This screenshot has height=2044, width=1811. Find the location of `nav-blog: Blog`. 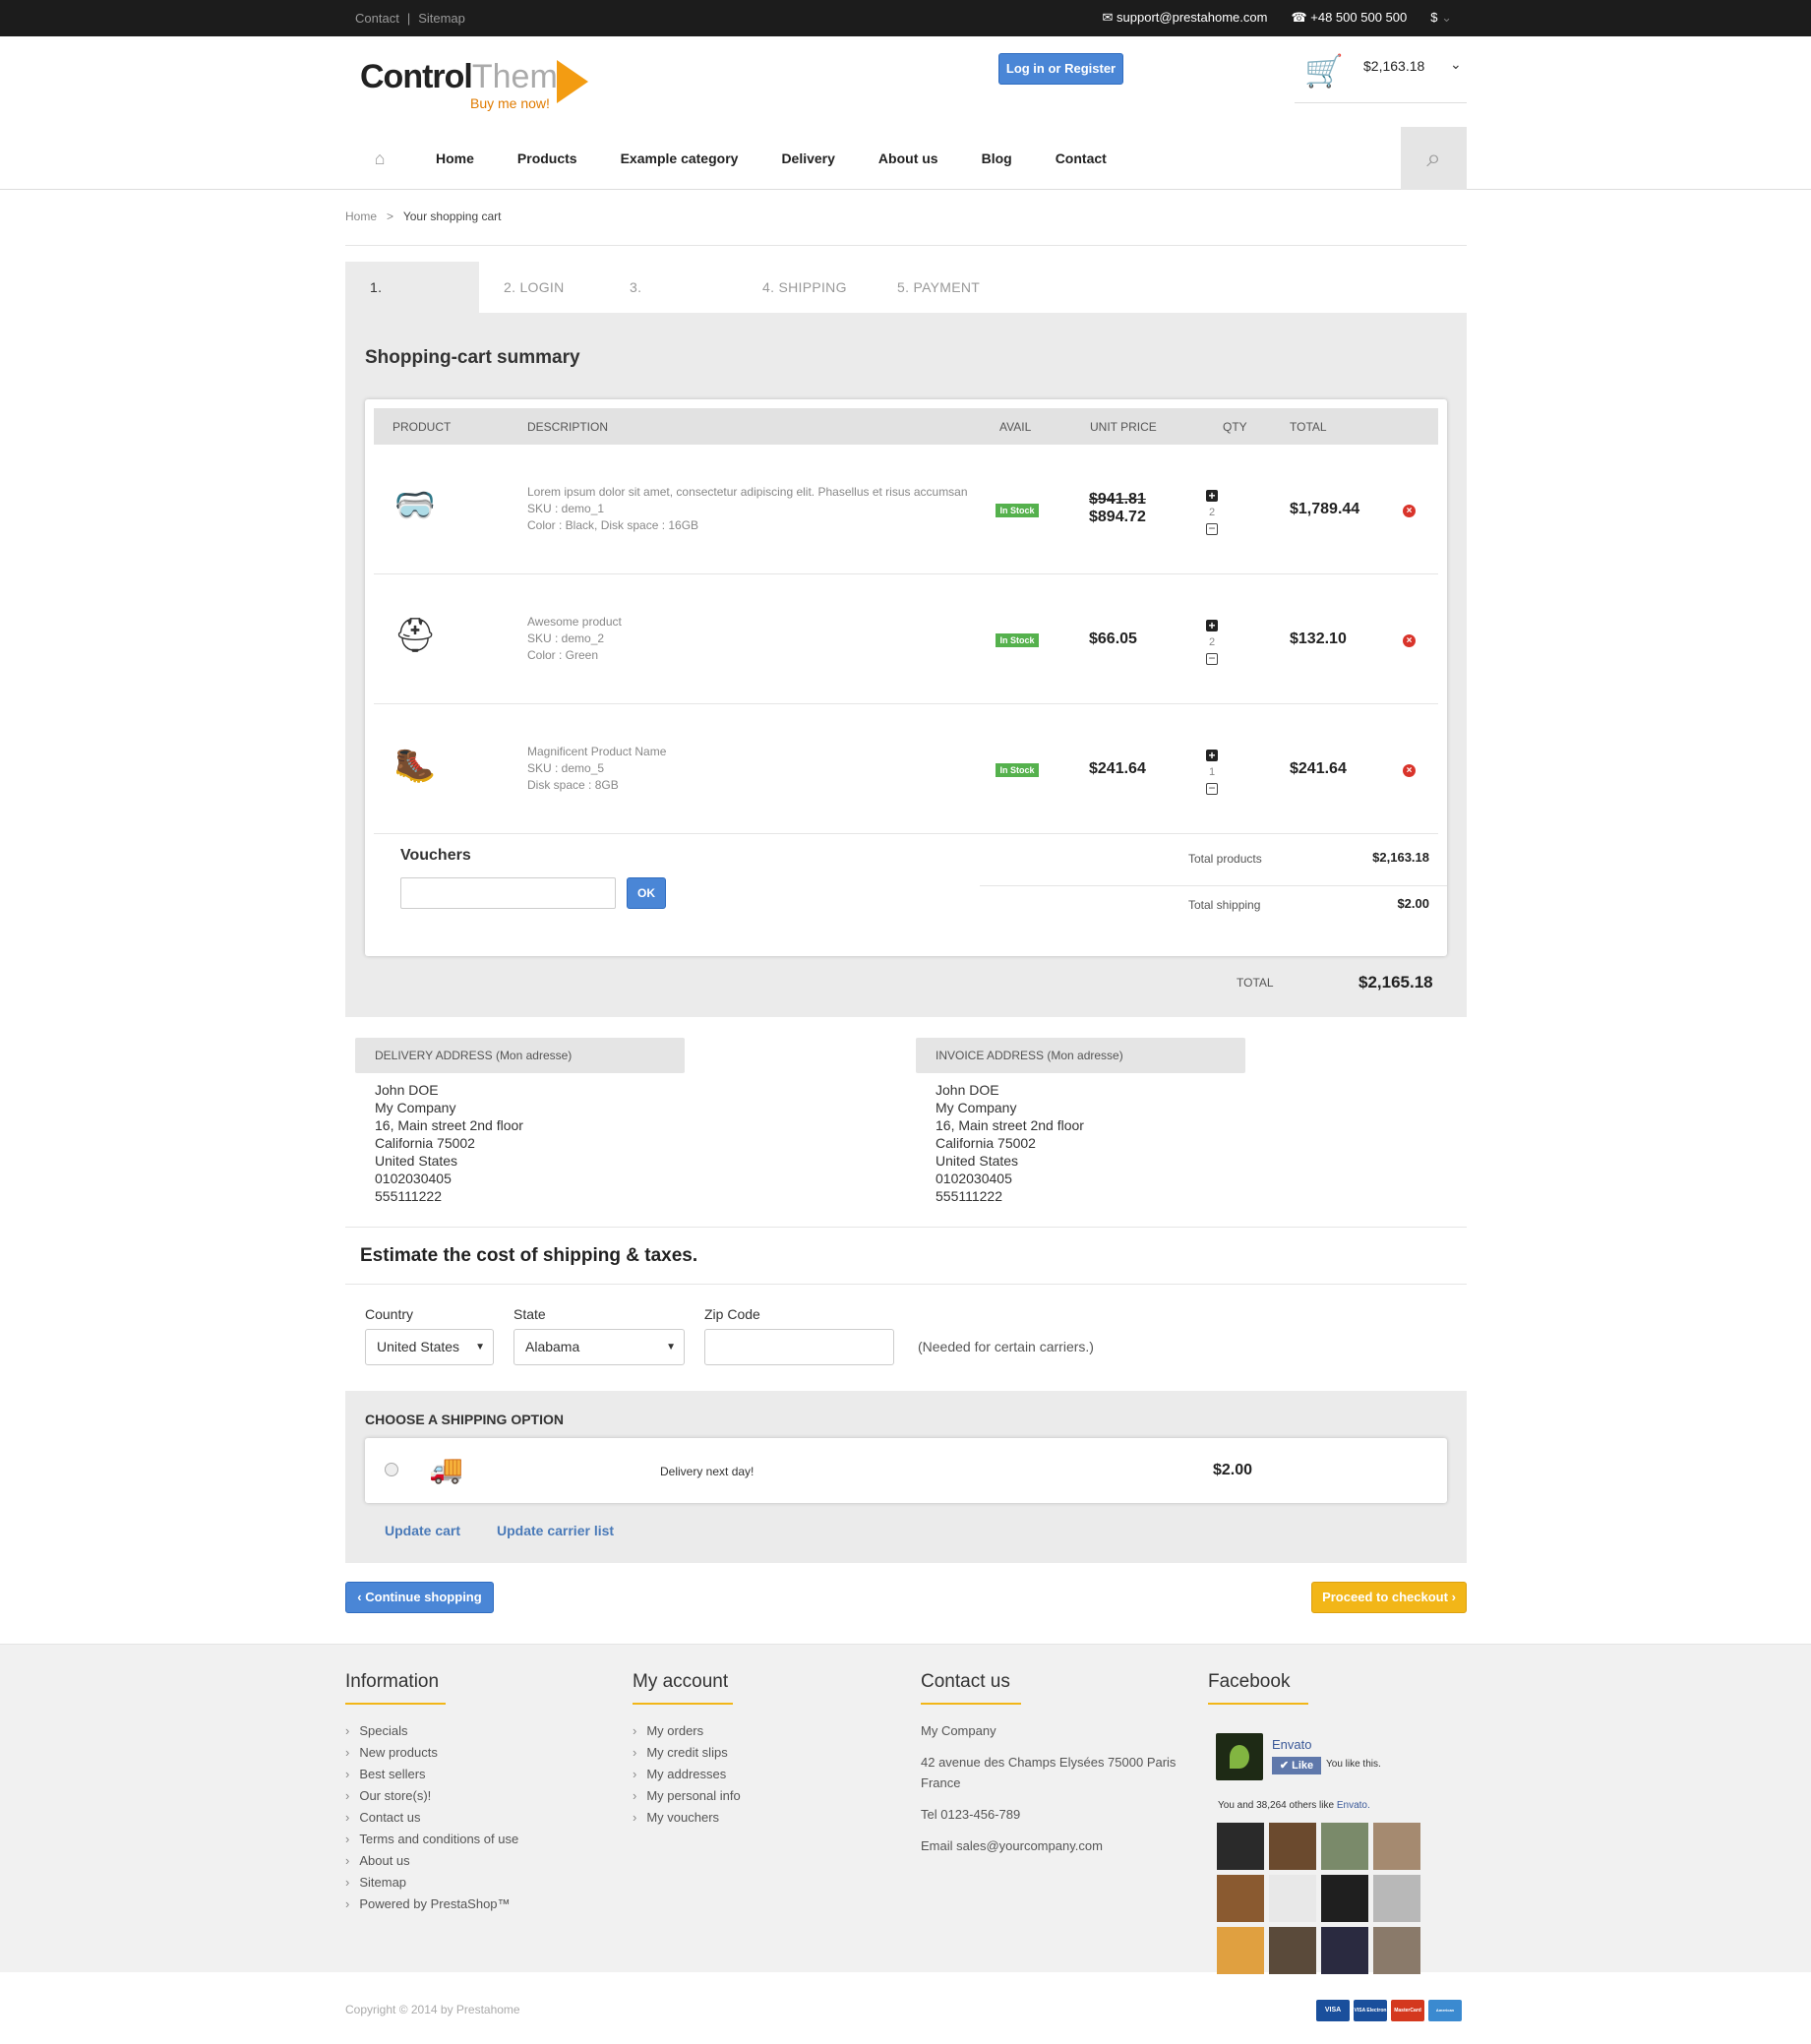

nav-blog: Blog is located at coordinates (997, 158).